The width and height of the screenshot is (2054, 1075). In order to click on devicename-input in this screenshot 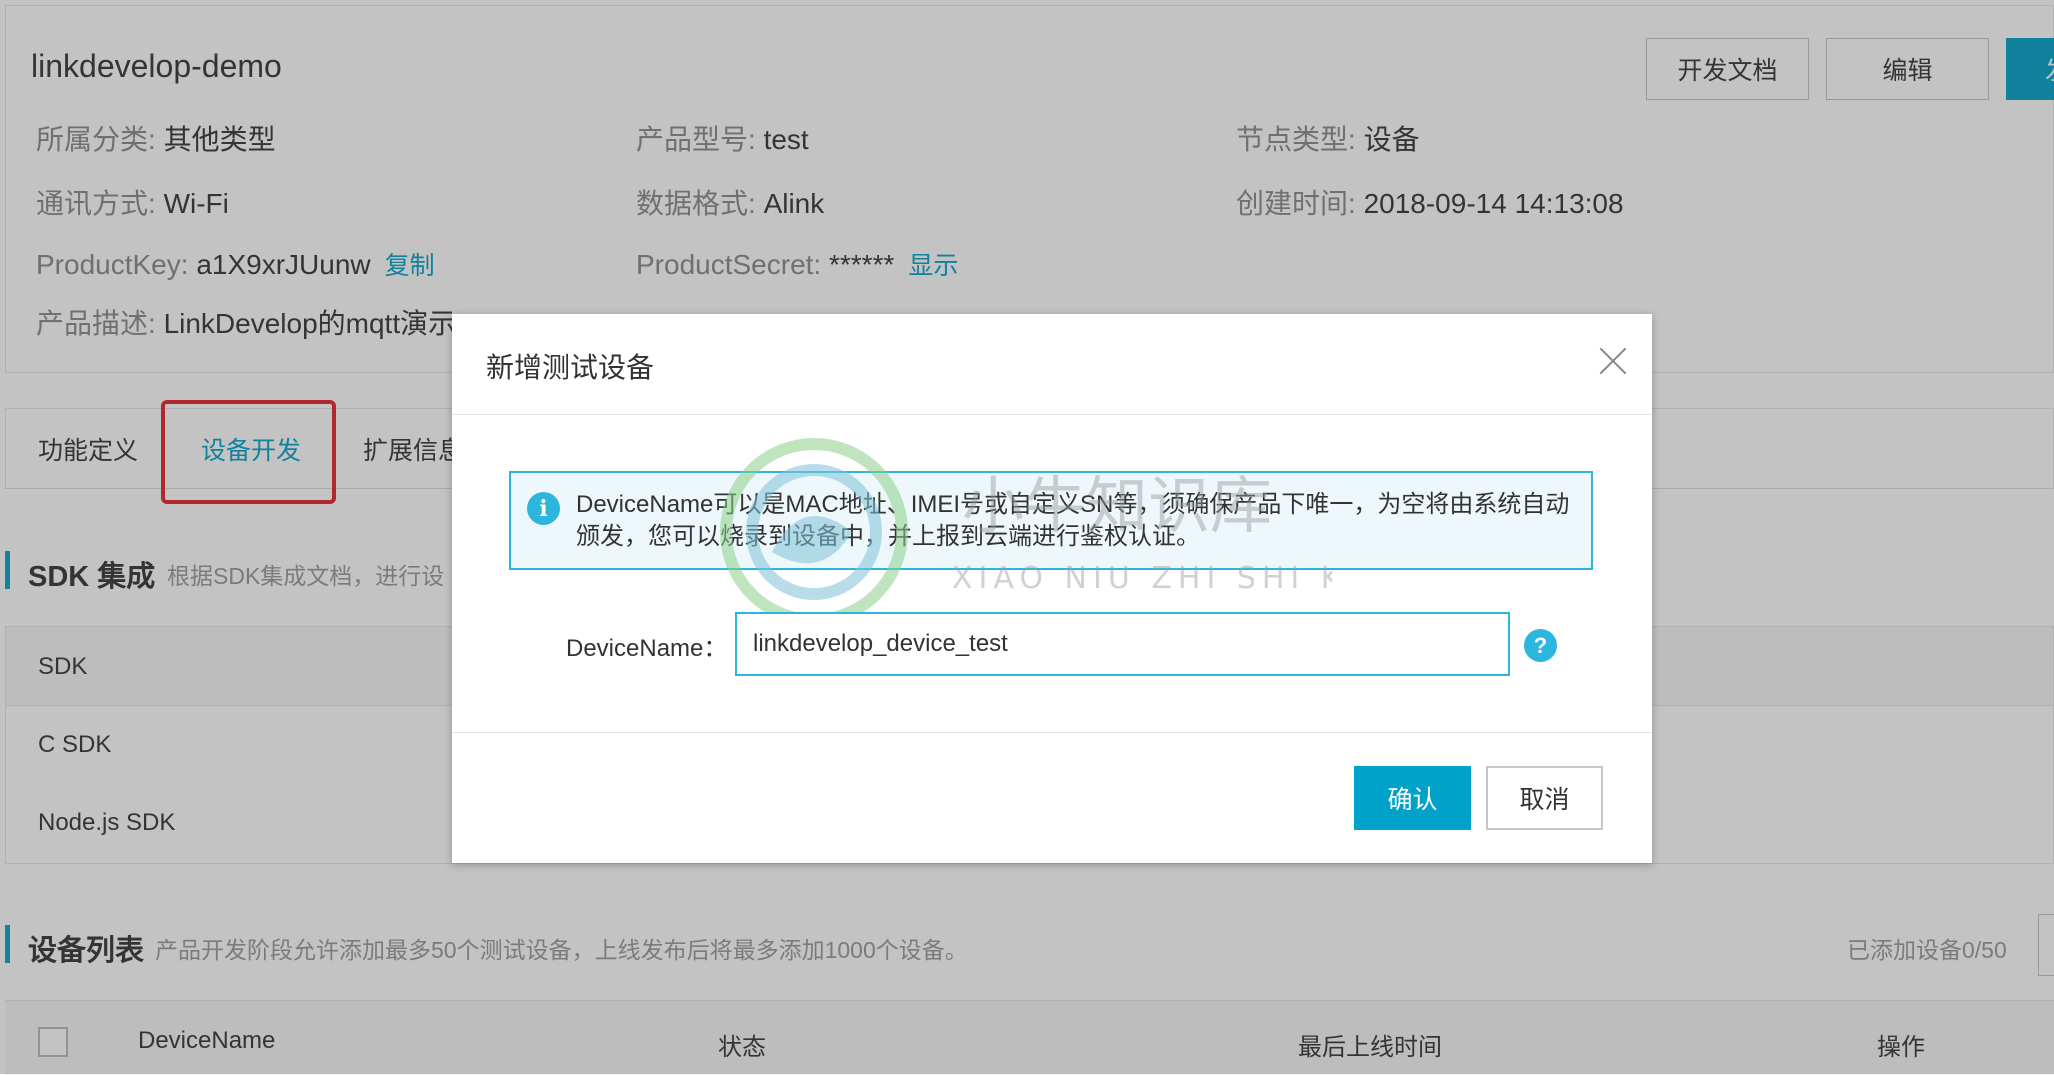, I will do `click(1122, 644)`.